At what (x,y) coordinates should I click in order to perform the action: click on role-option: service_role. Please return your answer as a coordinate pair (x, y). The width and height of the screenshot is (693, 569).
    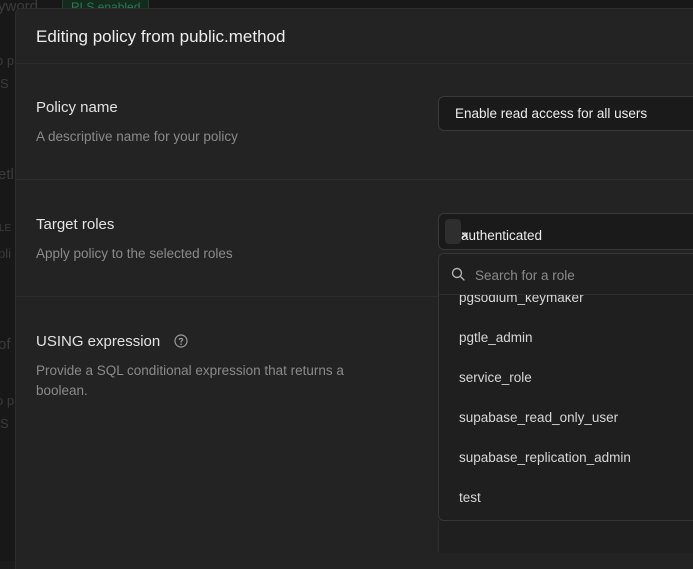
    Looking at the image, I should click on (495, 377).